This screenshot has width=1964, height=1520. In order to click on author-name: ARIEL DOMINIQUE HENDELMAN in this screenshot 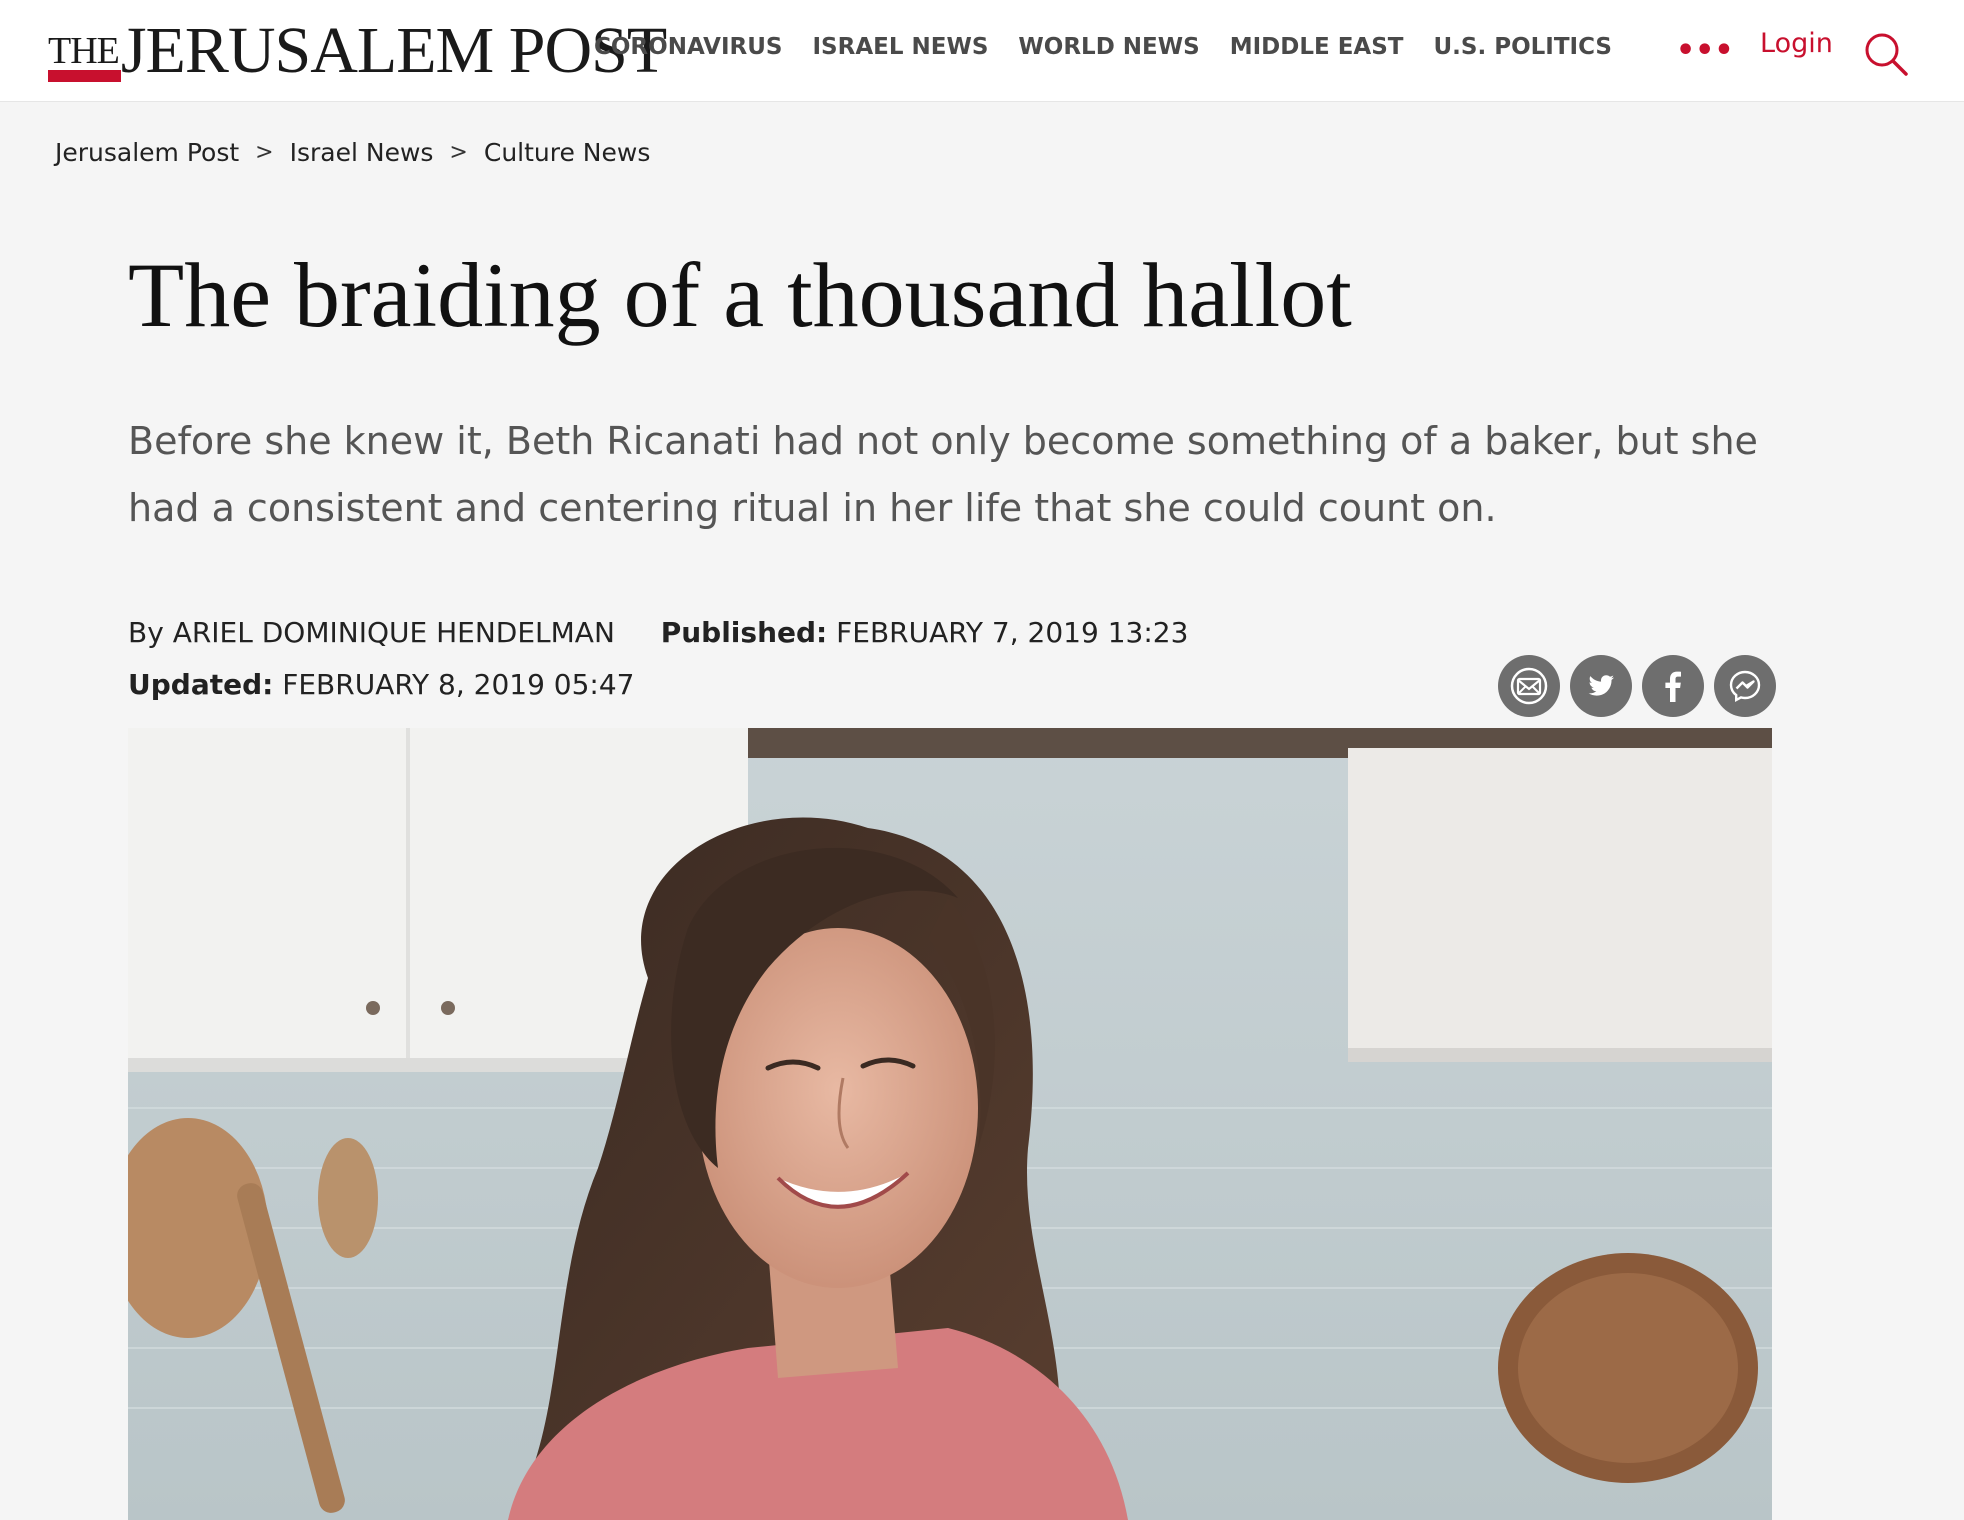, I will do `click(394, 632)`.